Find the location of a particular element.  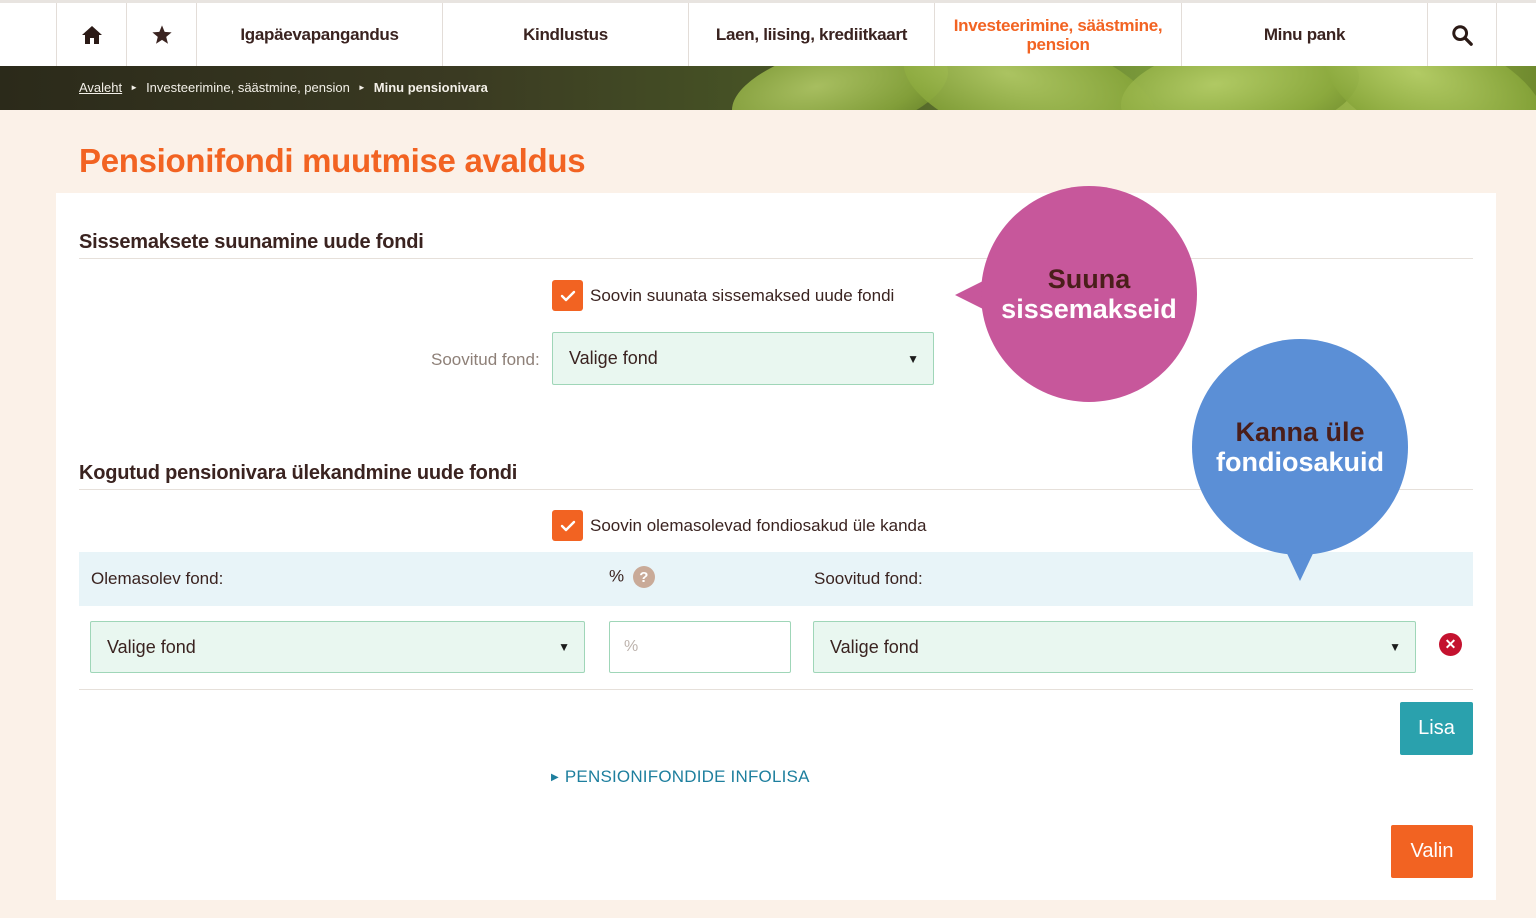

breadcrumb-home-link: Avaleht is located at coordinates (100, 87).